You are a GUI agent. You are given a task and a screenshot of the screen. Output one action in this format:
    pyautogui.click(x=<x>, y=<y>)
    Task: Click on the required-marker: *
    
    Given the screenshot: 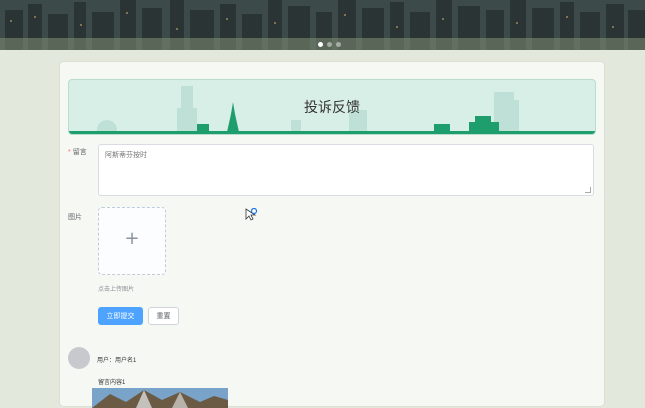 What is the action you would take?
    pyautogui.click(x=69, y=152)
    